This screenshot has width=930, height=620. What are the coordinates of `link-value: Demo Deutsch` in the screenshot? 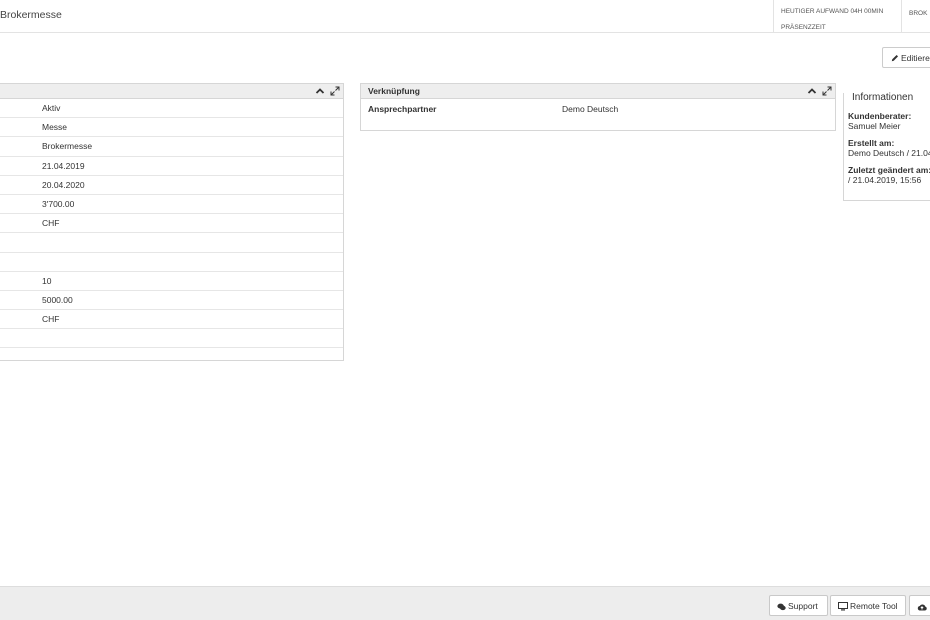 It's located at (590, 109).